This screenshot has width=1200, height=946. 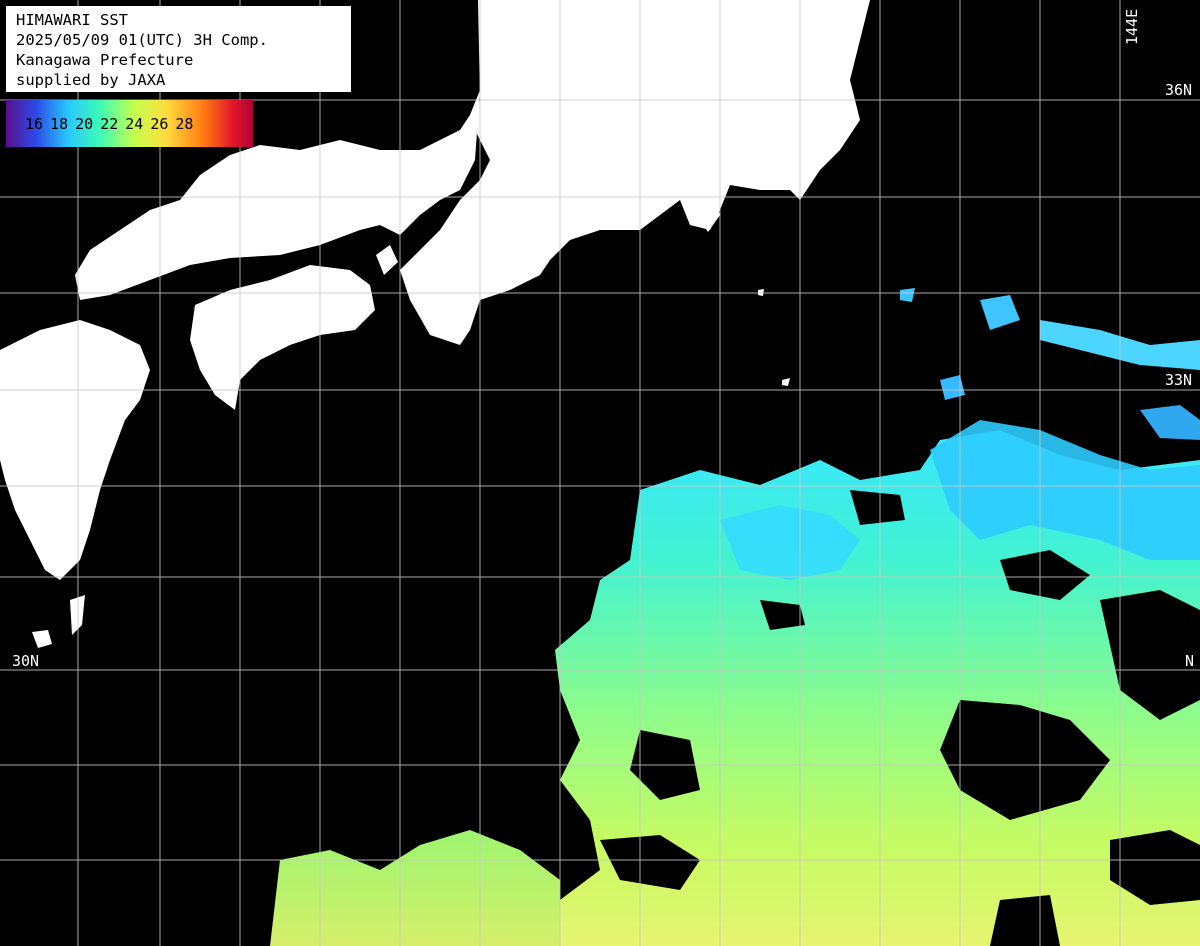 I want to click on lat-label-33n-right: 33N, so click(x=1179, y=380).